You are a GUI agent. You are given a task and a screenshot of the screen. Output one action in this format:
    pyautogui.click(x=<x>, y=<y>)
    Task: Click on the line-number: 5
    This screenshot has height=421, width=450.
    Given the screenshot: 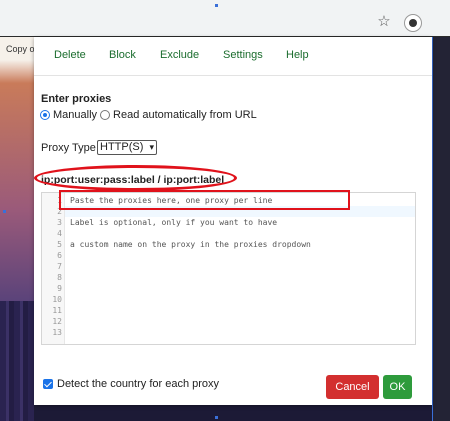 What is the action you would take?
    pyautogui.click(x=59, y=244)
    